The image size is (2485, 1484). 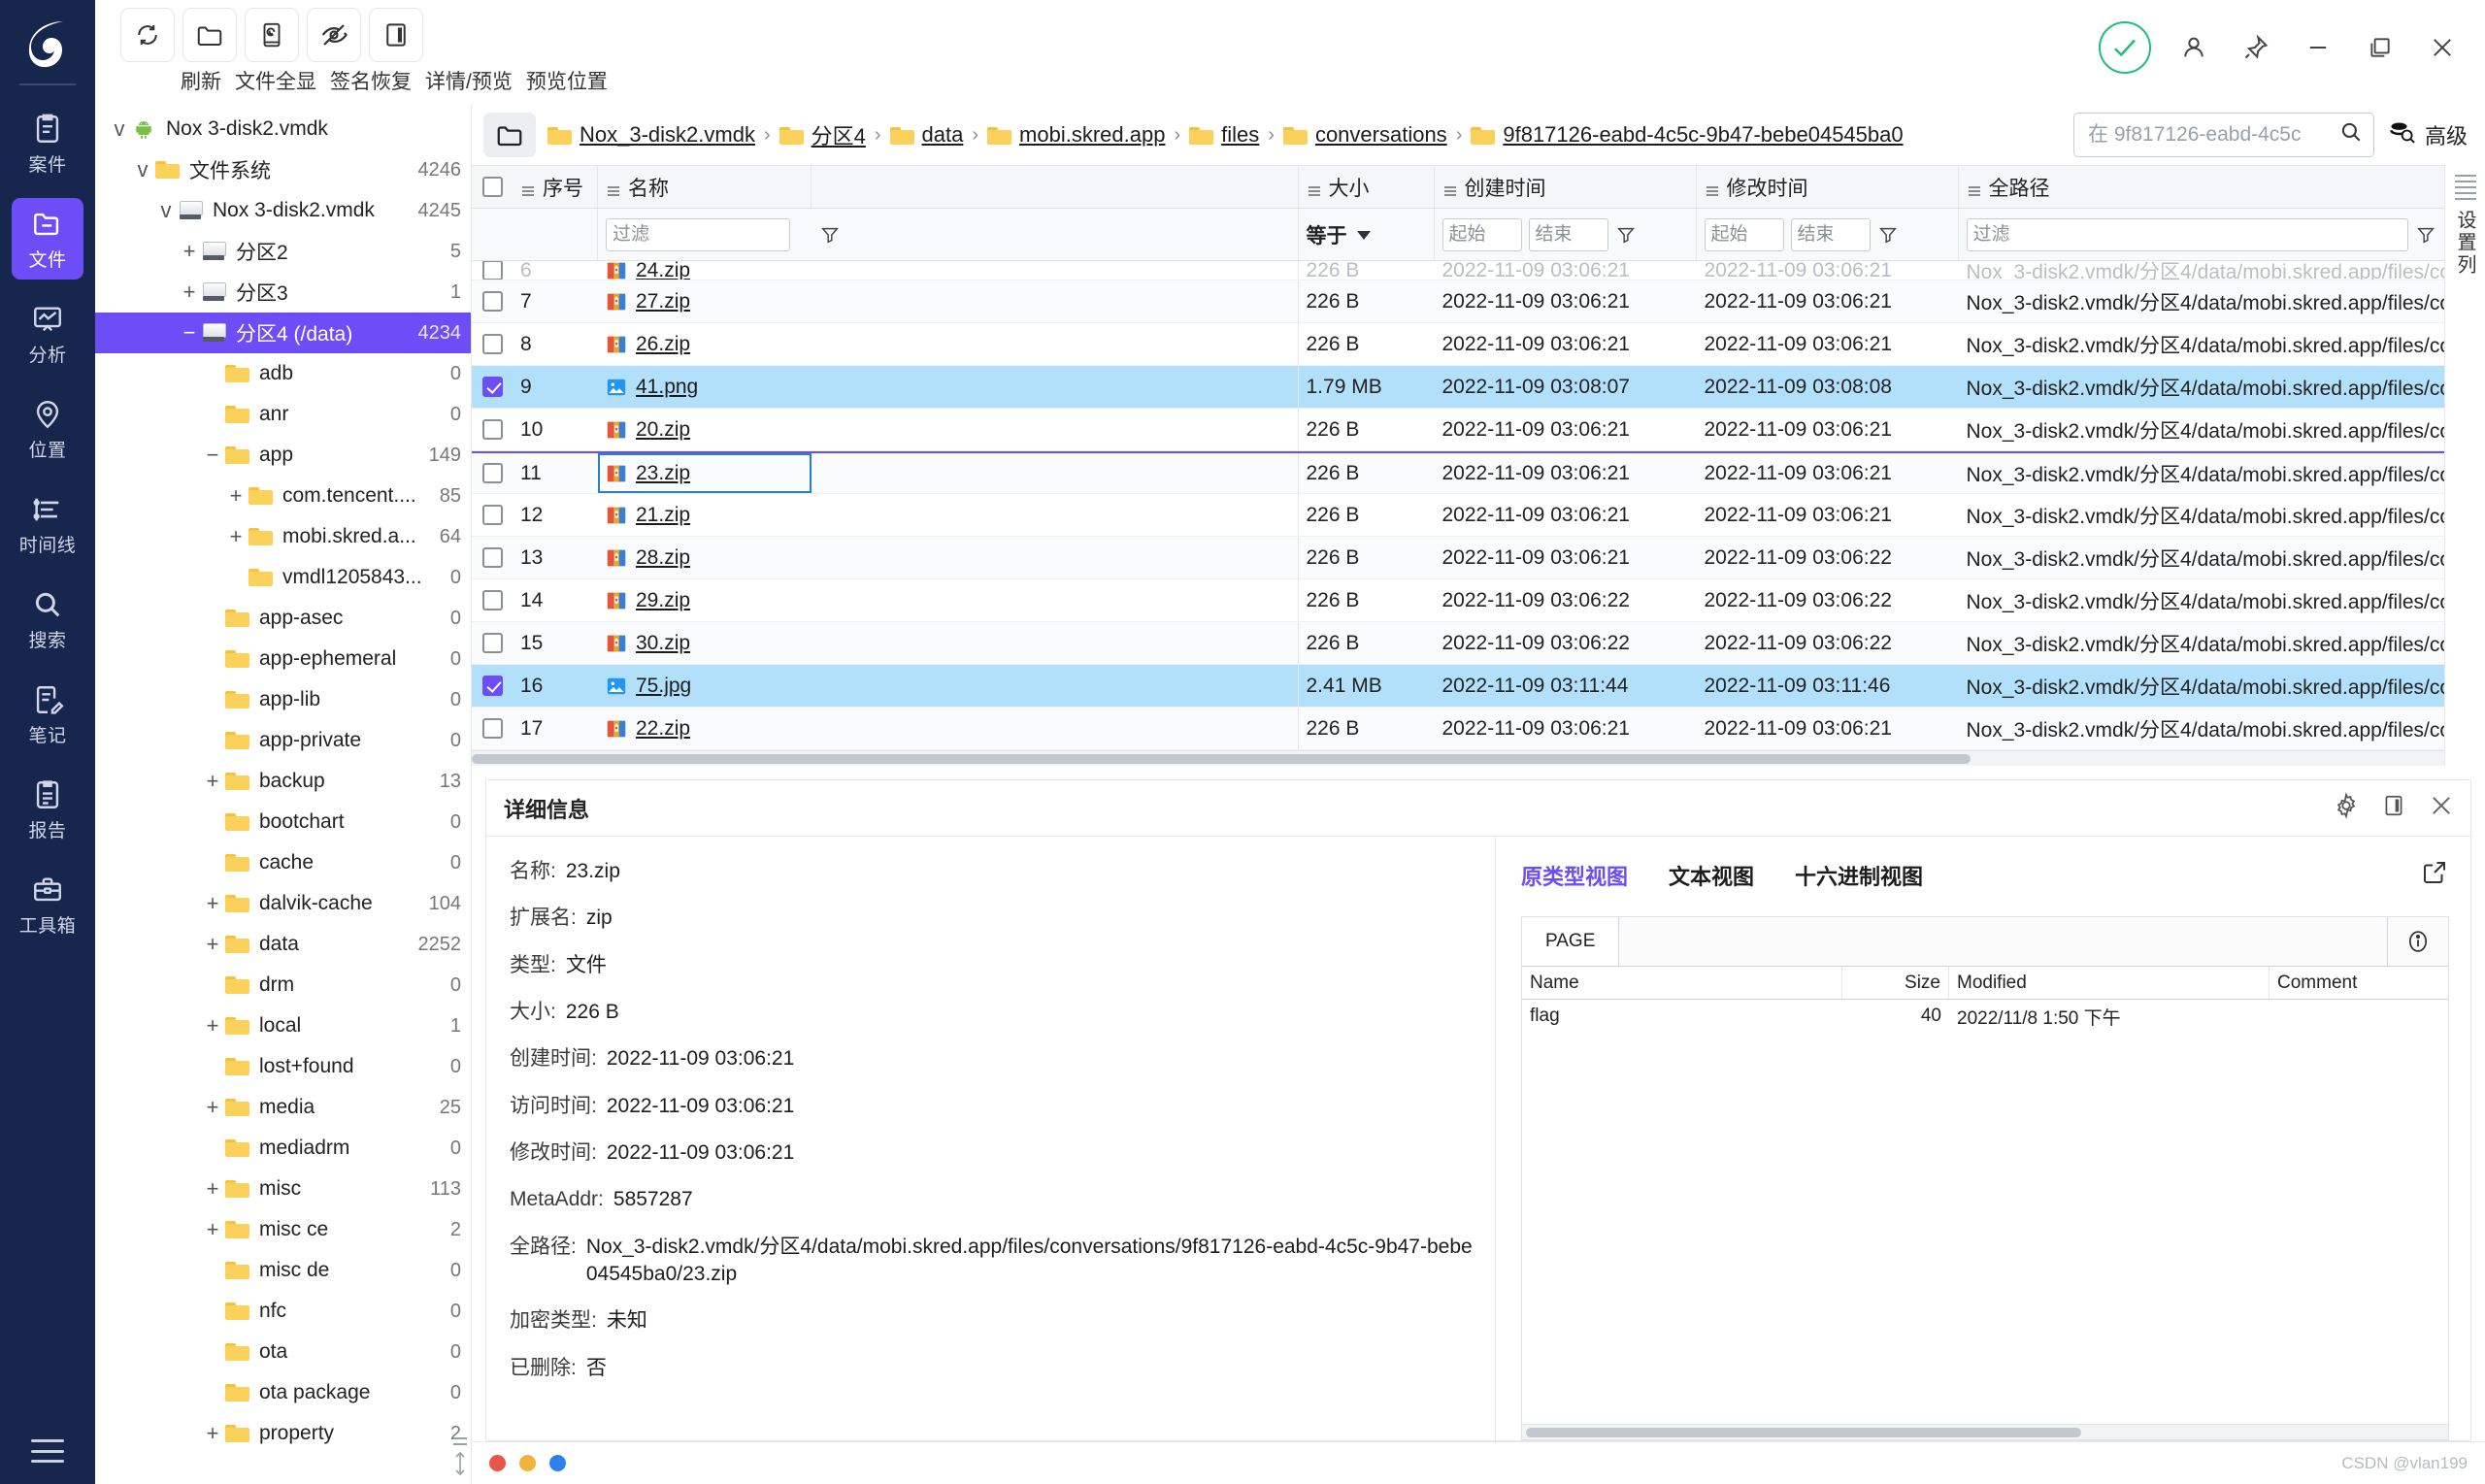 I want to click on tree-node-5: − 分区4 (/data) 4234, so click(x=283, y=333).